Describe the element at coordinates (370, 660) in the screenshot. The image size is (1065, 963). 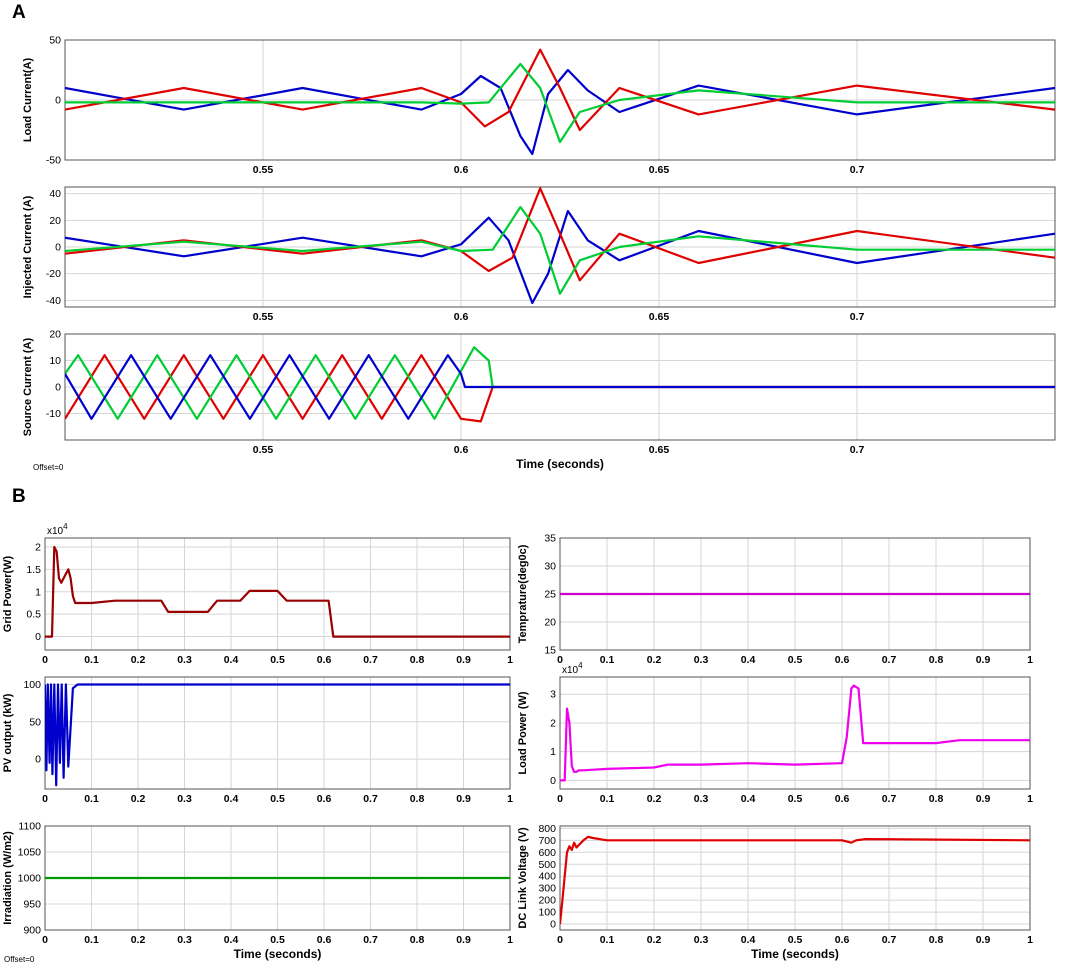
I see `grid-power-x-tick-label: 0.7` at that location.